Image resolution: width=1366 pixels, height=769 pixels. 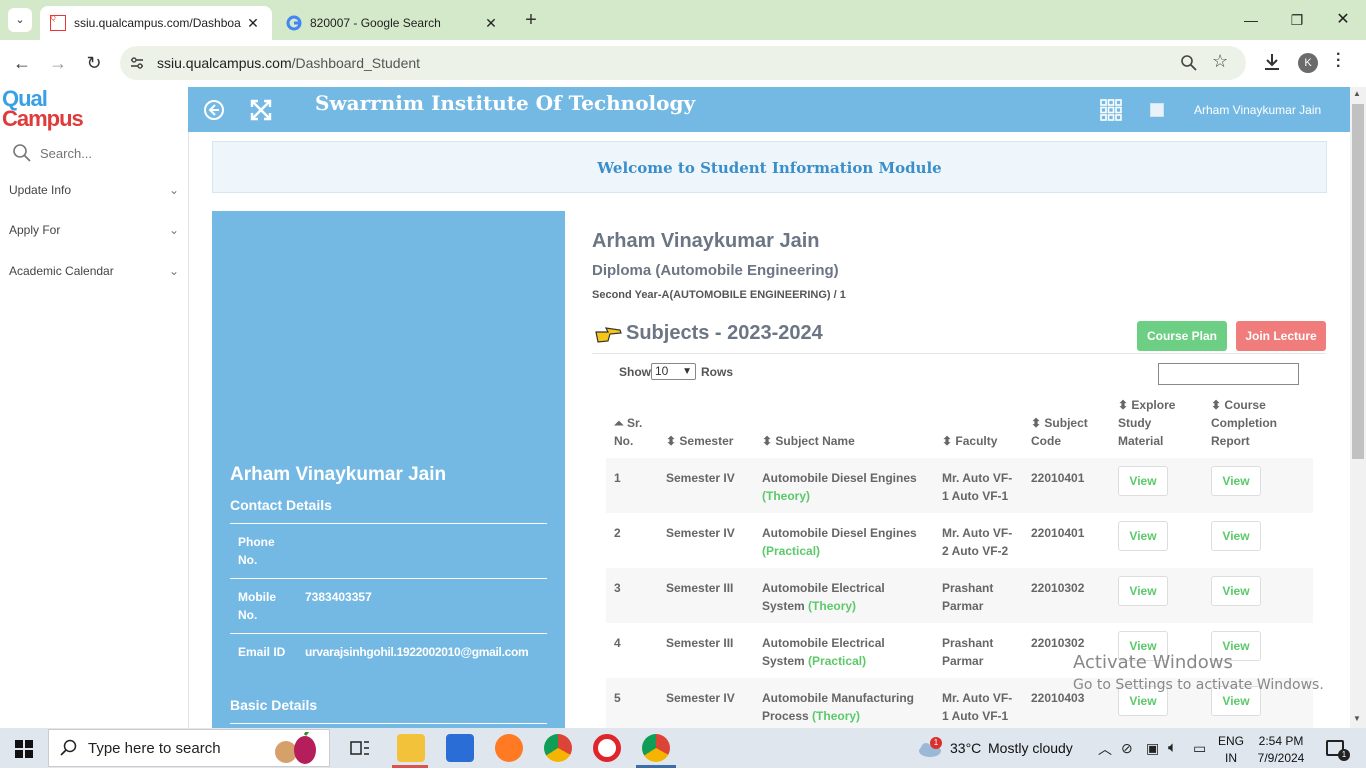 I want to click on meet-now-icon: ▣, so click(x=1152, y=748).